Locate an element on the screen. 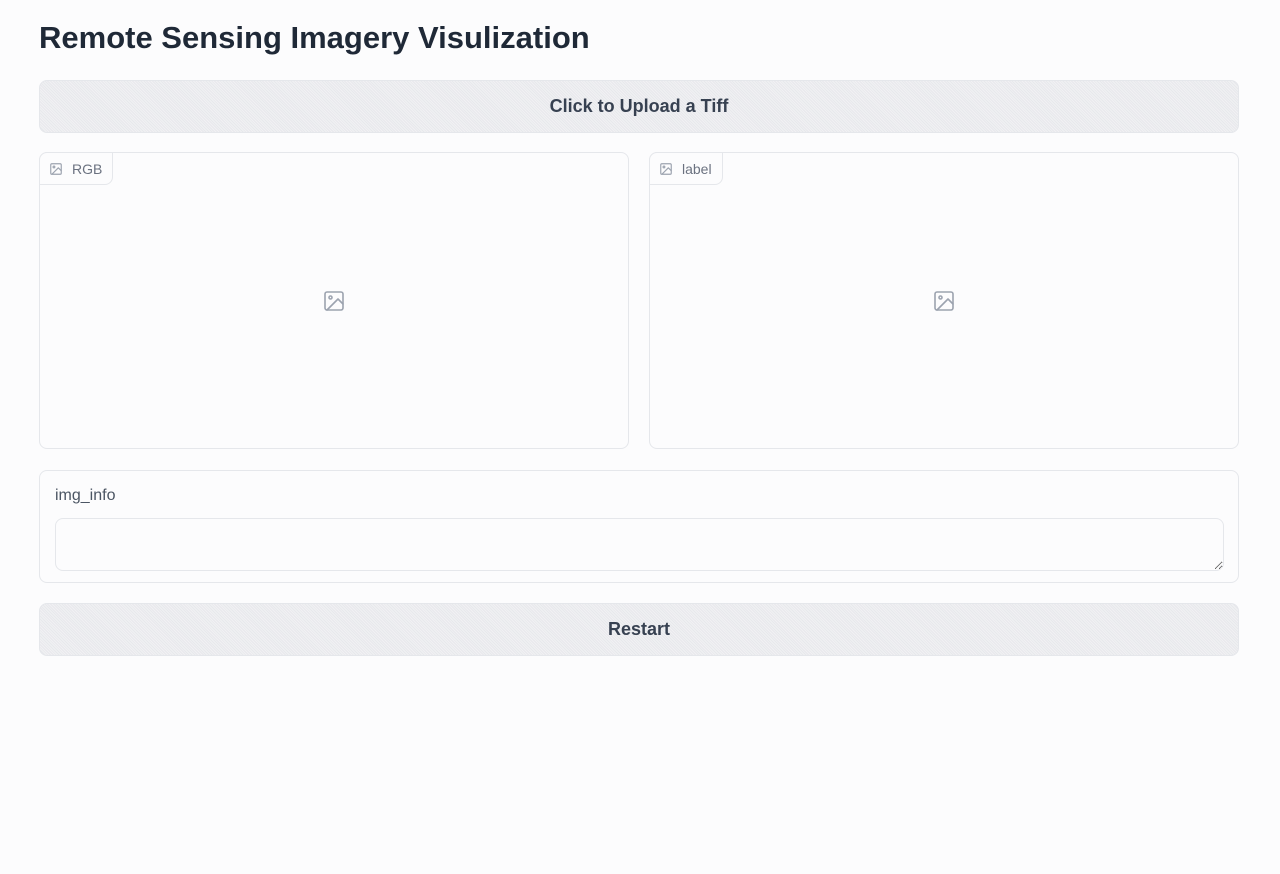 The width and height of the screenshot is (1280, 874). rgb-panel-label: RGB is located at coordinates (76, 168).